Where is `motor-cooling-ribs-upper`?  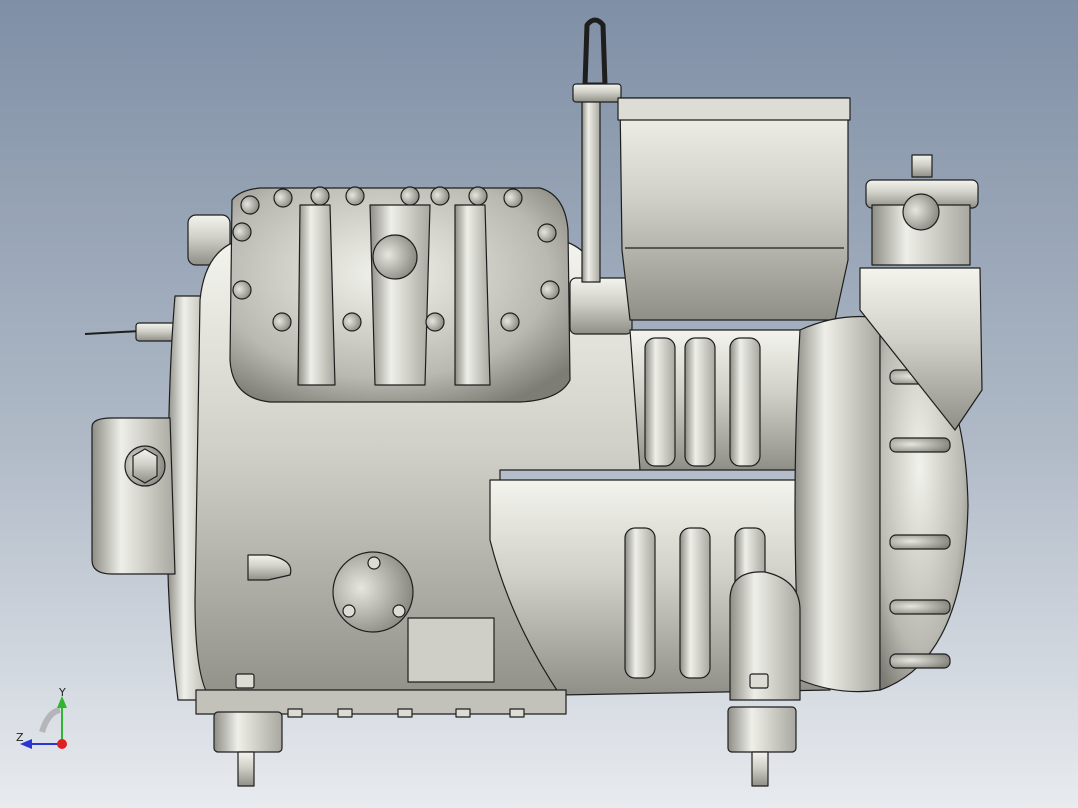
motor-cooling-ribs-upper is located at coordinates (702, 402).